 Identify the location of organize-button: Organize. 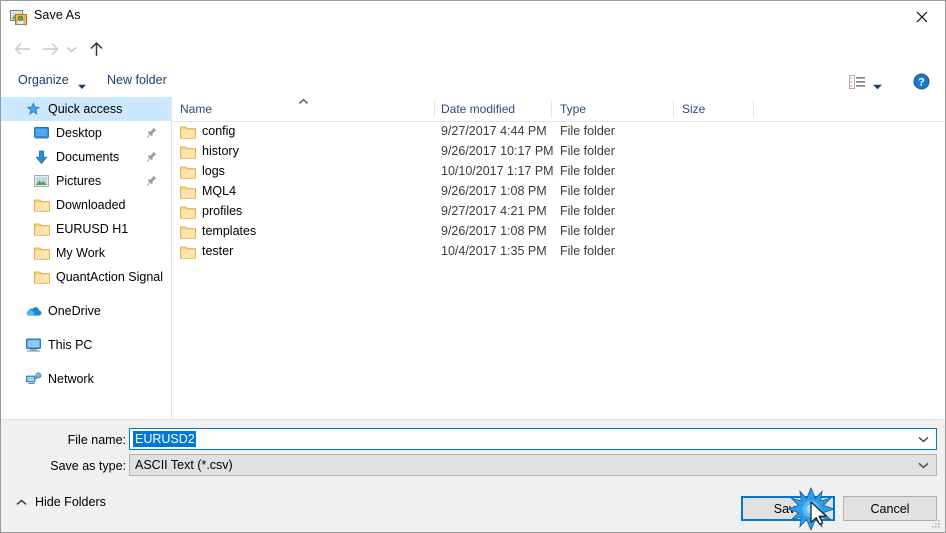
(43, 80).